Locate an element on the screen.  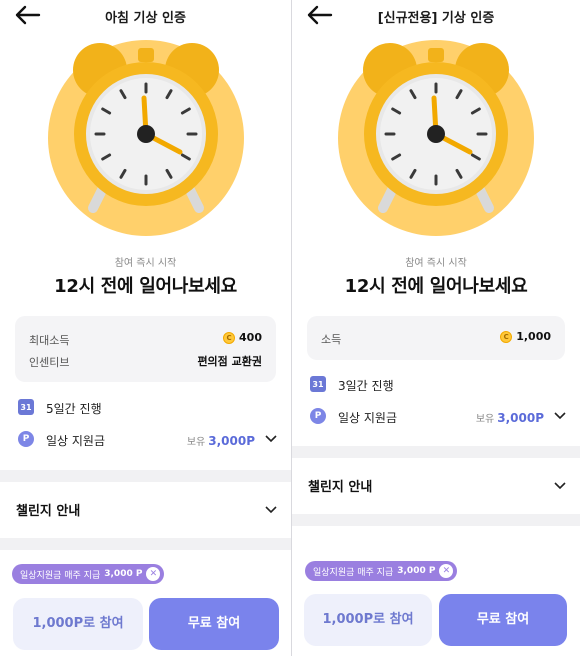
info-value: 400 is located at coordinates (250, 337).